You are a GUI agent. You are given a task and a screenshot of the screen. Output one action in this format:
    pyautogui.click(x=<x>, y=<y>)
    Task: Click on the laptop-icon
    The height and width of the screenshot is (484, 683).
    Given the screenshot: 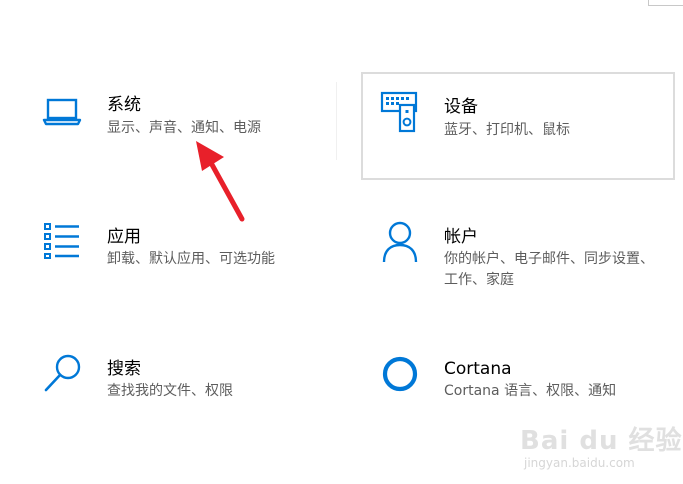 What is the action you would take?
    pyautogui.click(x=62, y=112)
    